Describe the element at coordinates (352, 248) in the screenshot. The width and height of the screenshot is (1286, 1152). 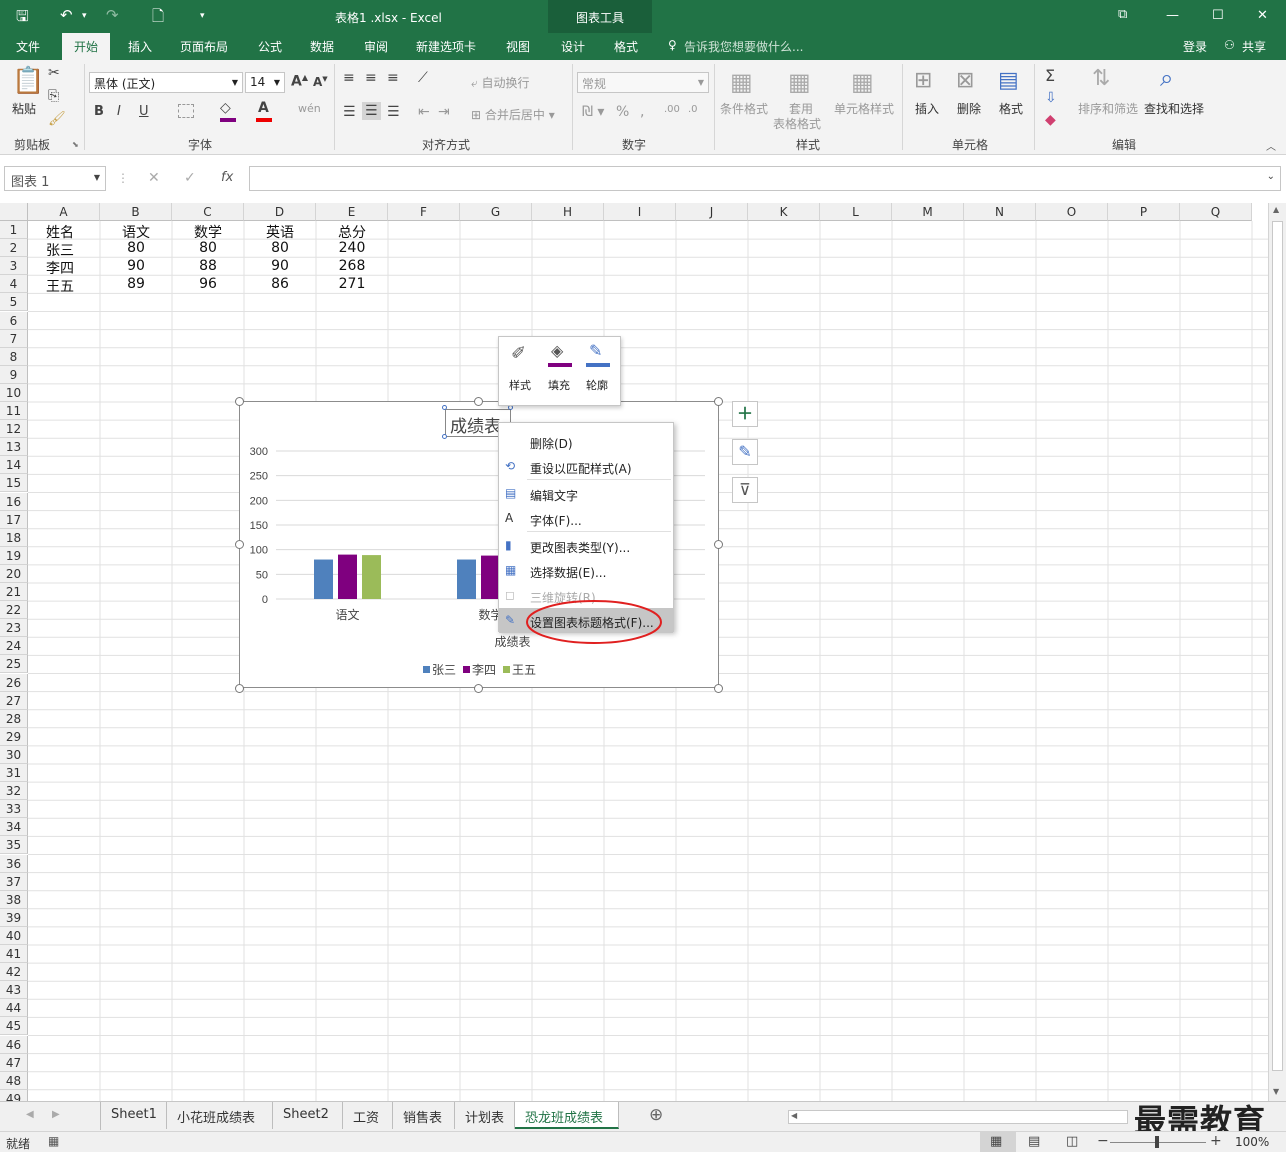
I see `table-cell: 240` at that location.